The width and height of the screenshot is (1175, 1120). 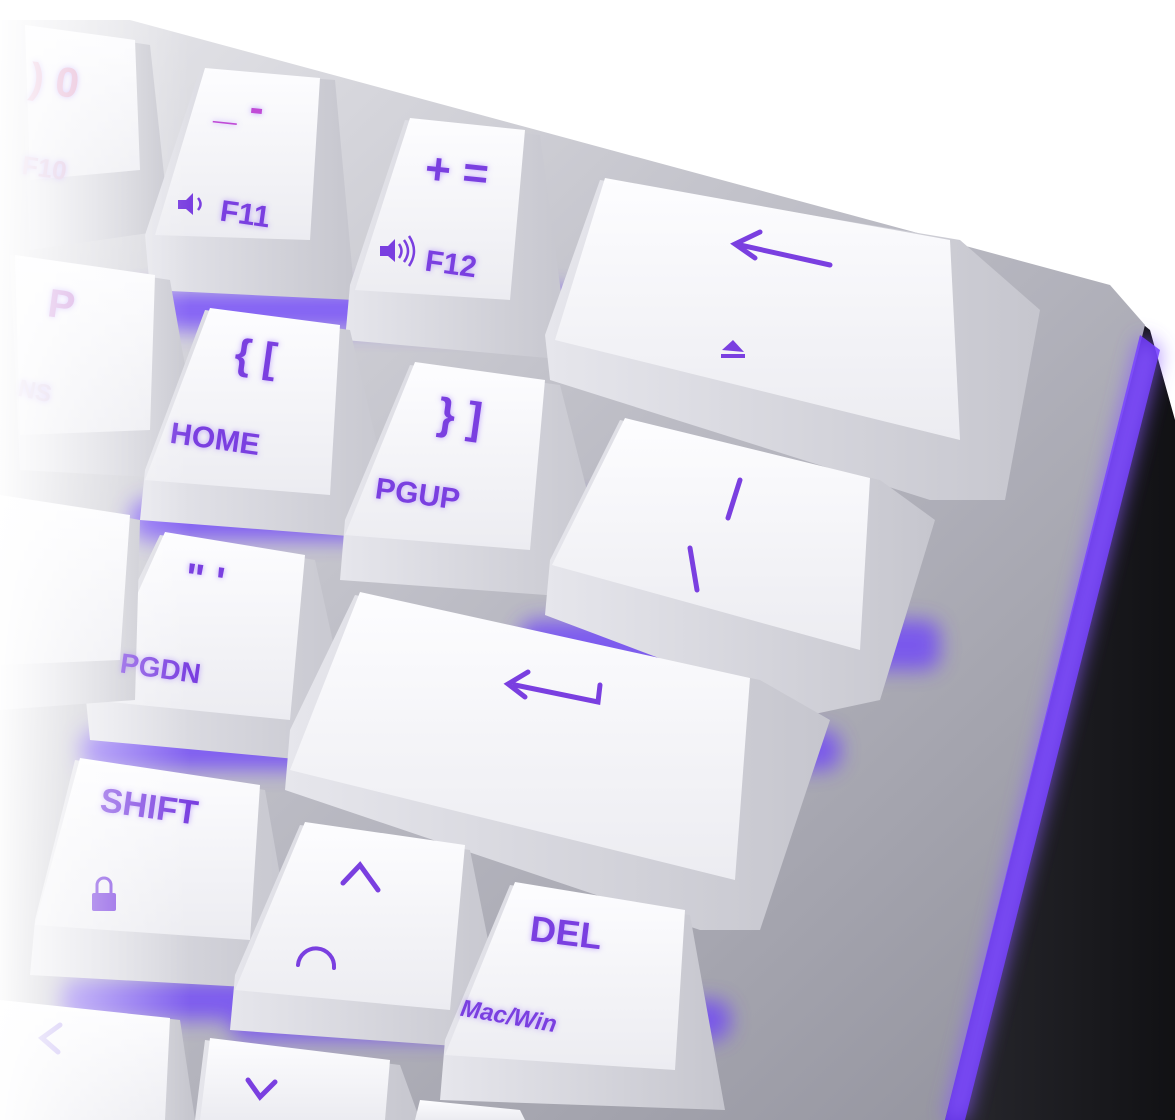 What do you see at coordinates (239, 105) in the screenshot?
I see `minus-primary: _ -` at bounding box center [239, 105].